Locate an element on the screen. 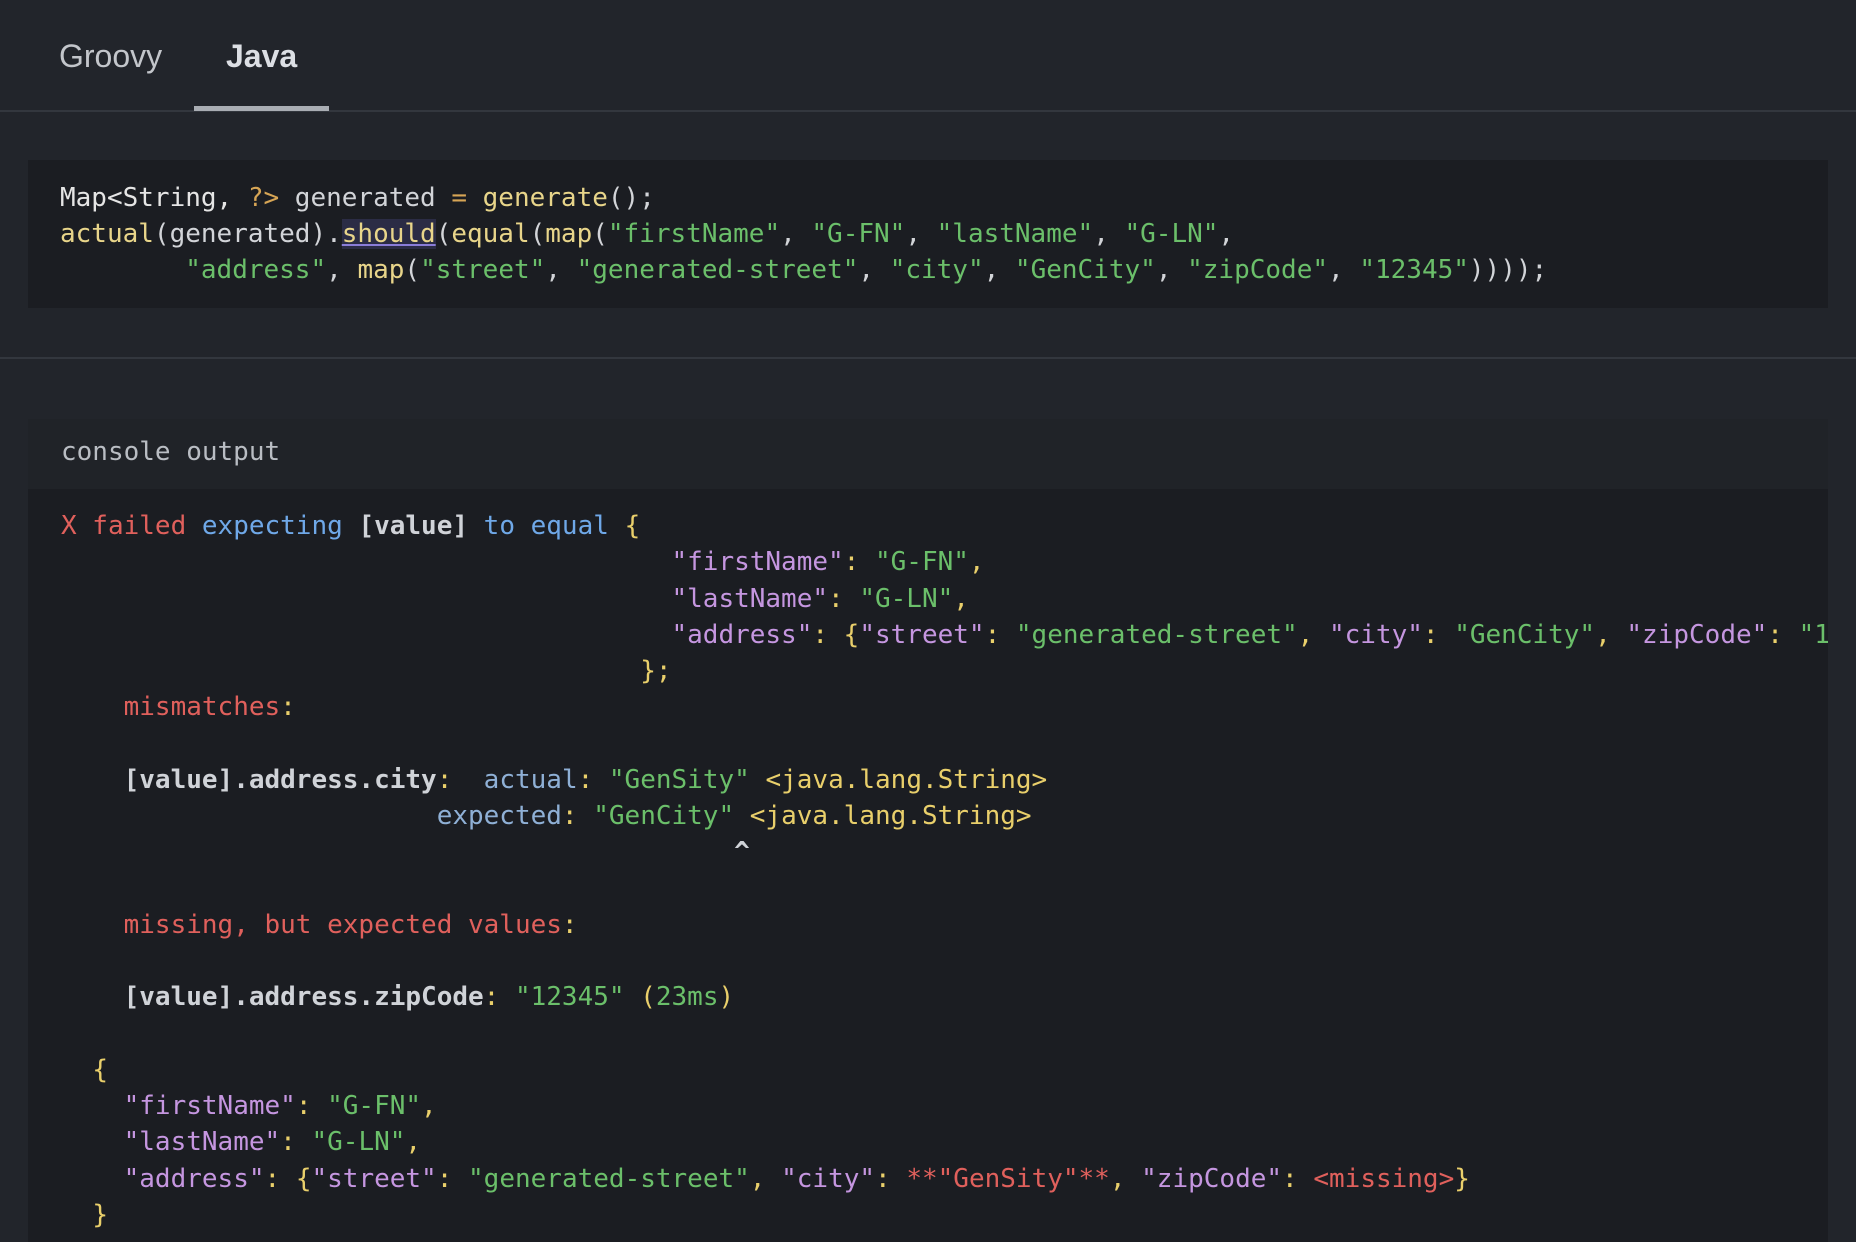  code-token: "generated-street" is located at coordinates (717, 270).